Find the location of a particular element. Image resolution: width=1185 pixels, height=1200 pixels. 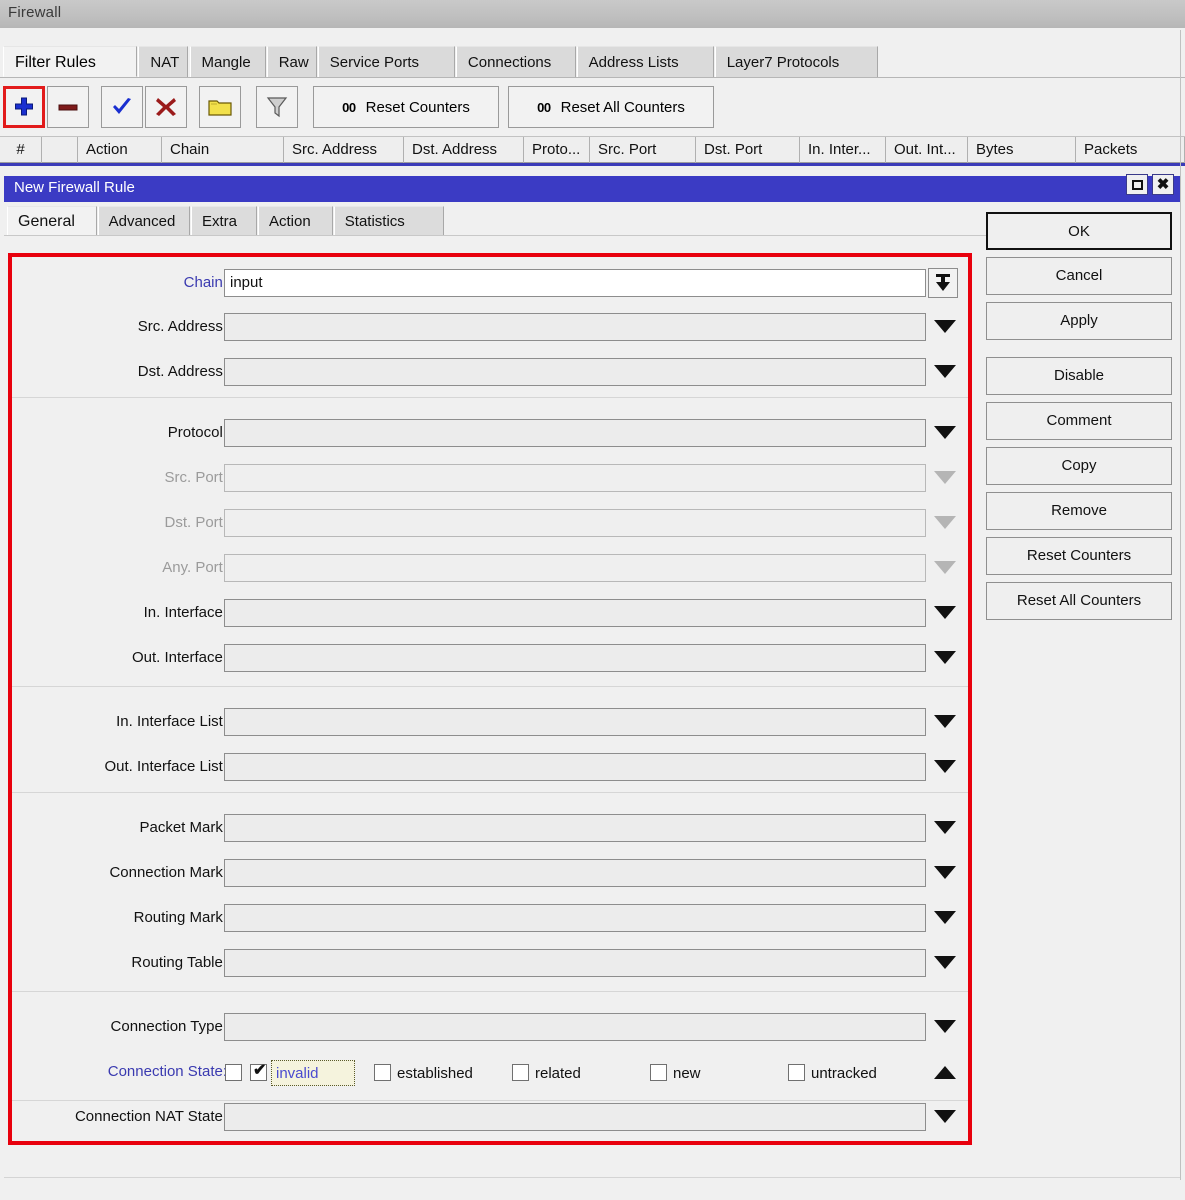

input-chain: input is located at coordinates (575, 283).